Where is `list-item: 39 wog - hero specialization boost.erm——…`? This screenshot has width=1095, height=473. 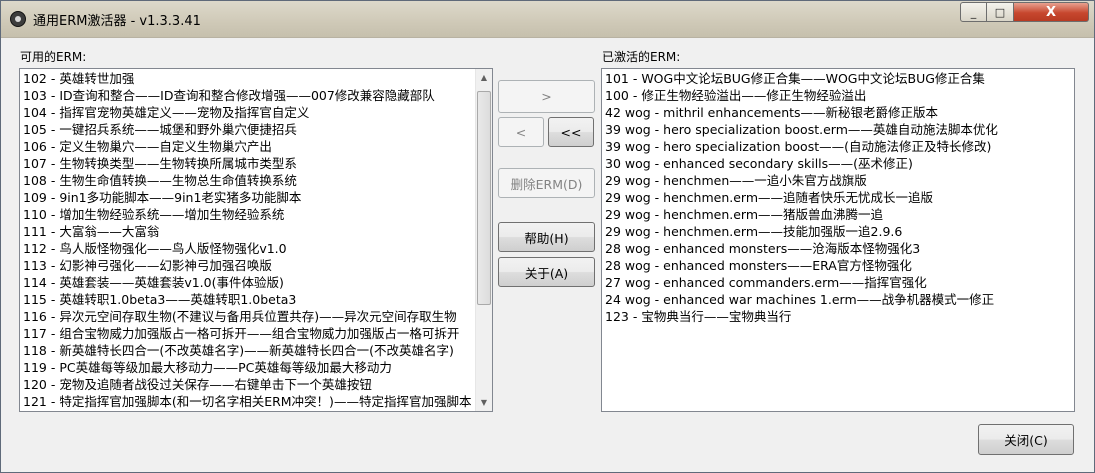 list-item: 39 wog - hero specialization boost.erm——… is located at coordinates (839, 129).